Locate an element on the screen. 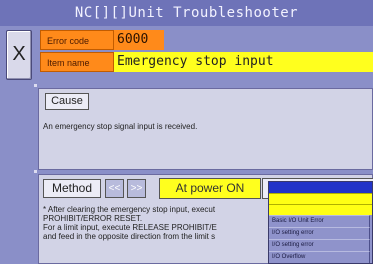 This screenshot has height=264, width=373. window-title: NC[][]Unit Troubleshooter is located at coordinates (186, 13).